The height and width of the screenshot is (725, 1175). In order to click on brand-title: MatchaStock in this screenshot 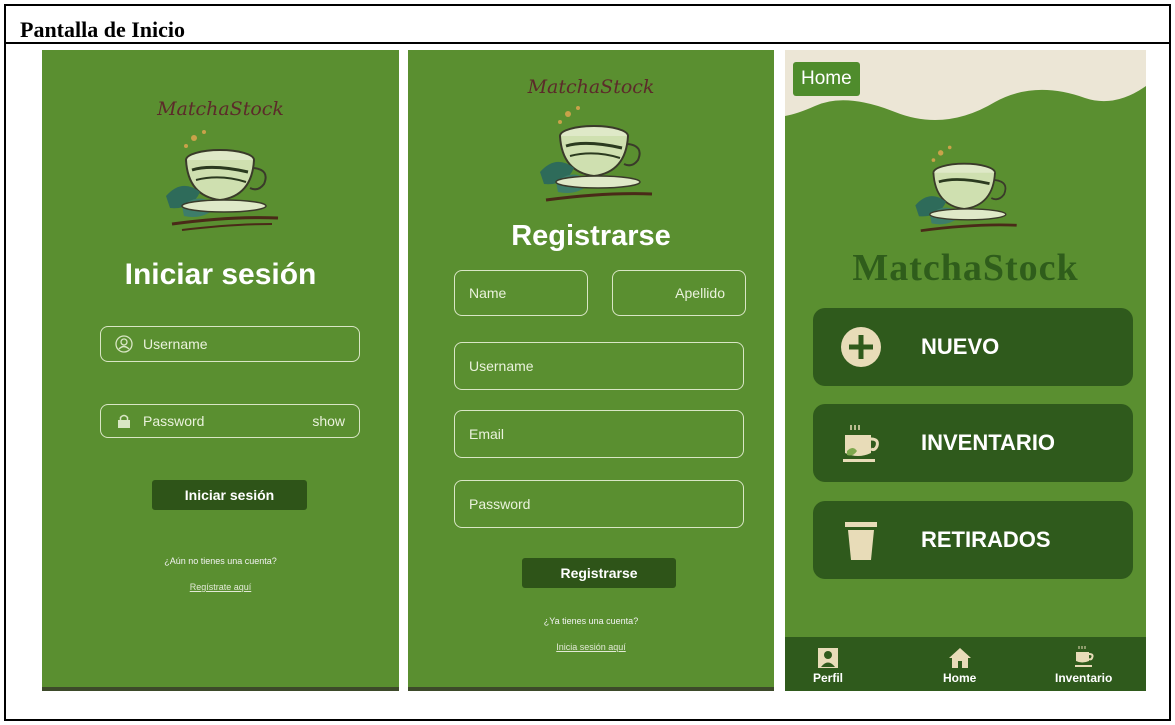, I will do `click(965, 268)`.